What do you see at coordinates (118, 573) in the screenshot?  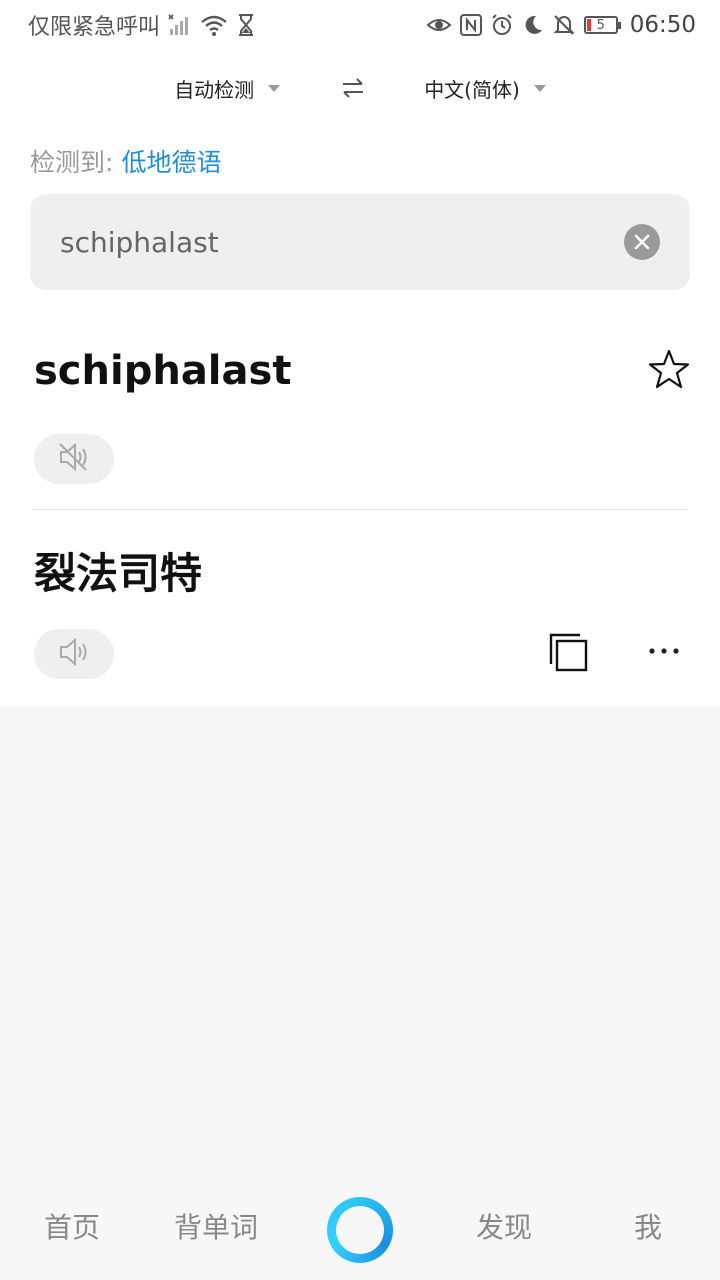 I see `translation-text: 裂法司特` at bounding box center [118, 573].